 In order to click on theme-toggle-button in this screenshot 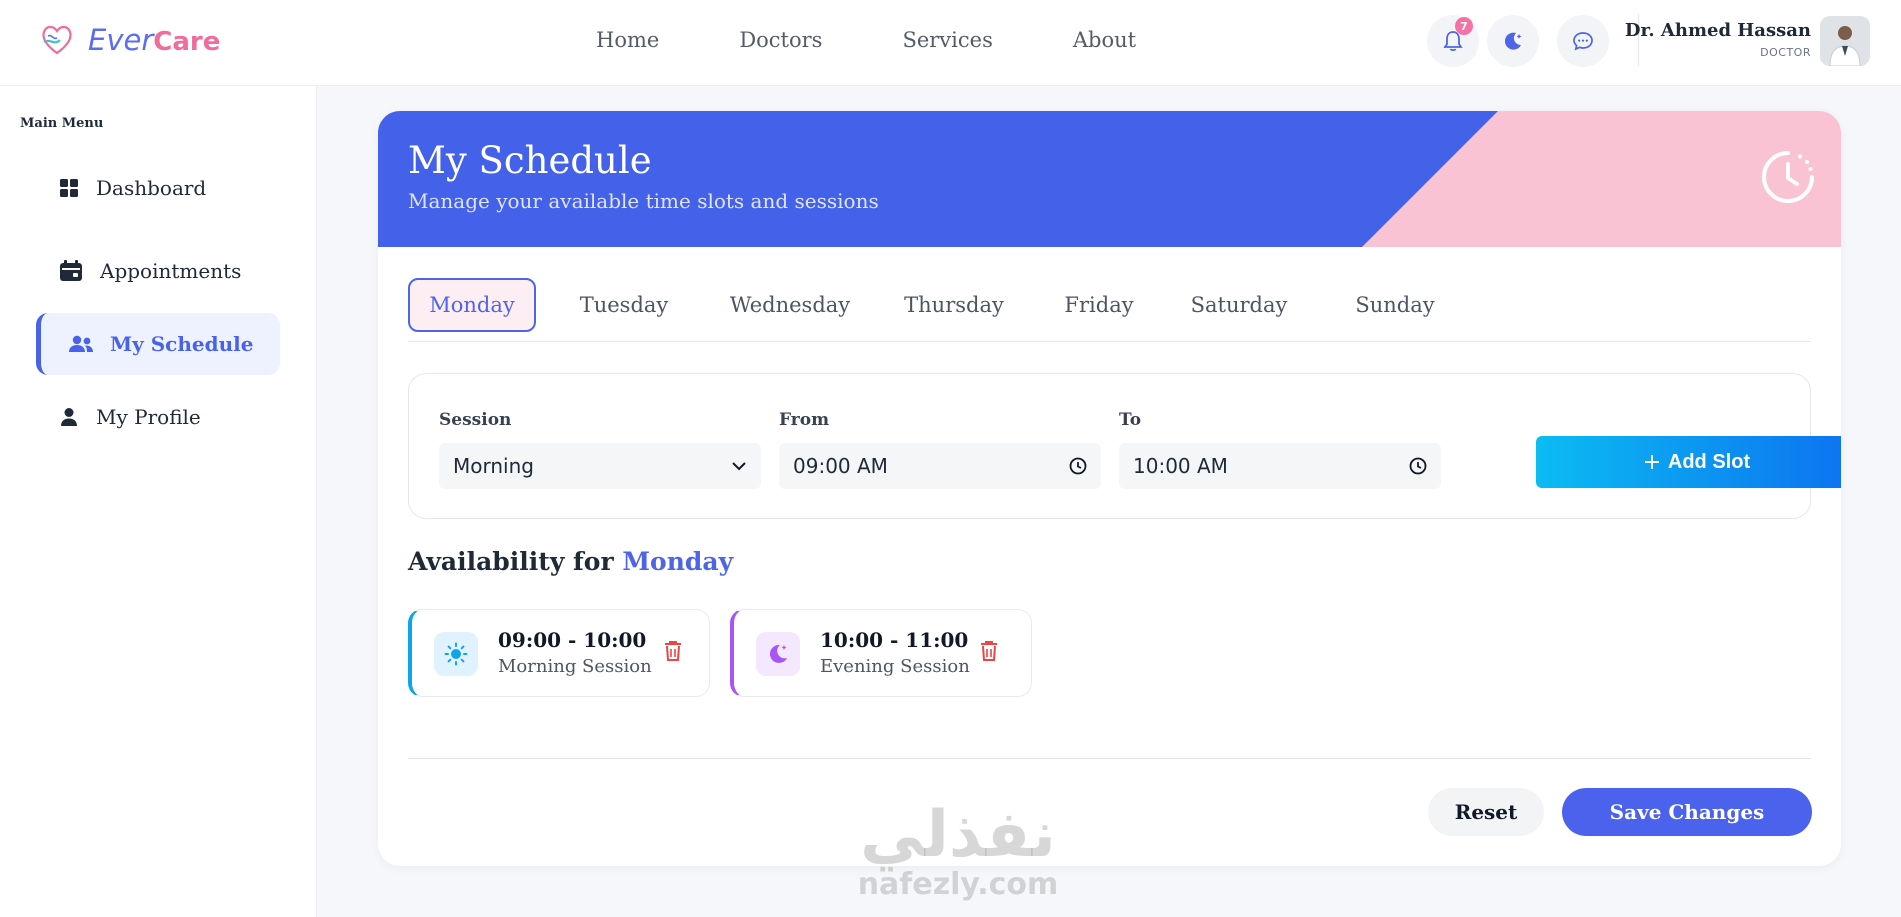, I will do `click(1513, 41)`.